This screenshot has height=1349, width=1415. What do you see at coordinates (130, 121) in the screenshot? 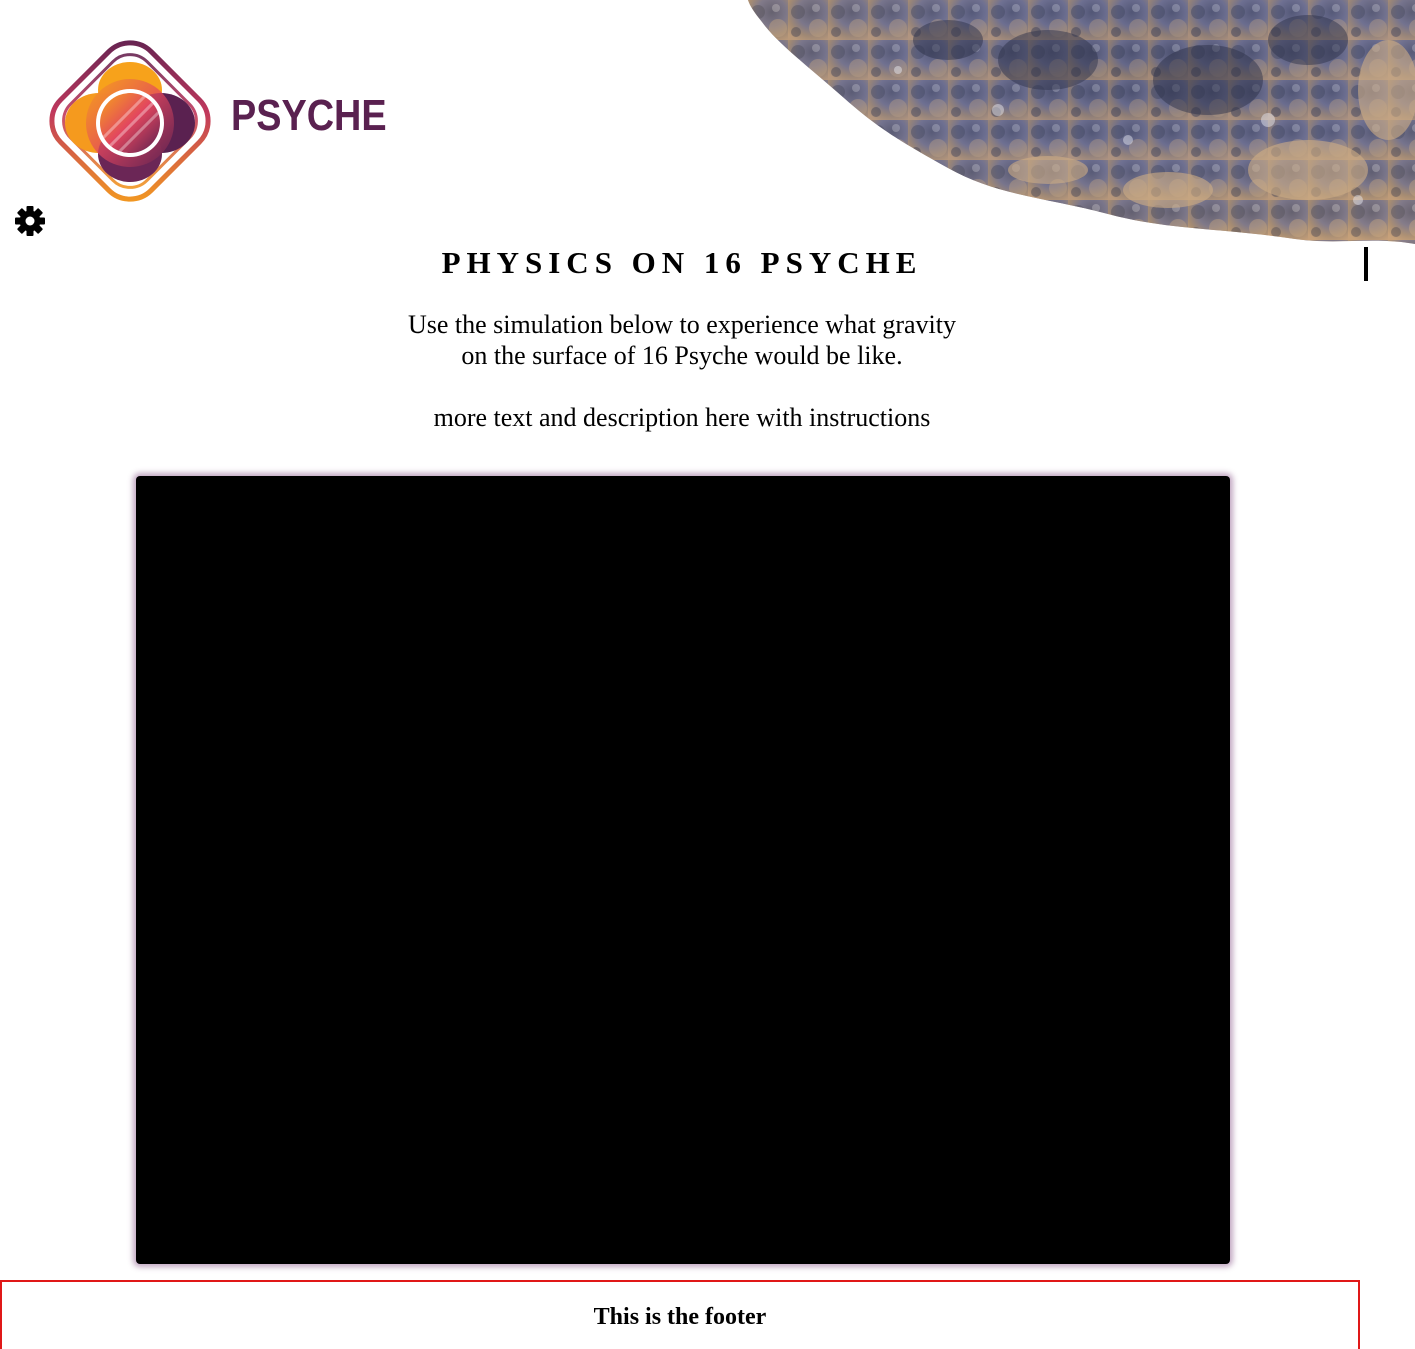
I see `psyche-logo-icon` at bounding box center [130, 121].